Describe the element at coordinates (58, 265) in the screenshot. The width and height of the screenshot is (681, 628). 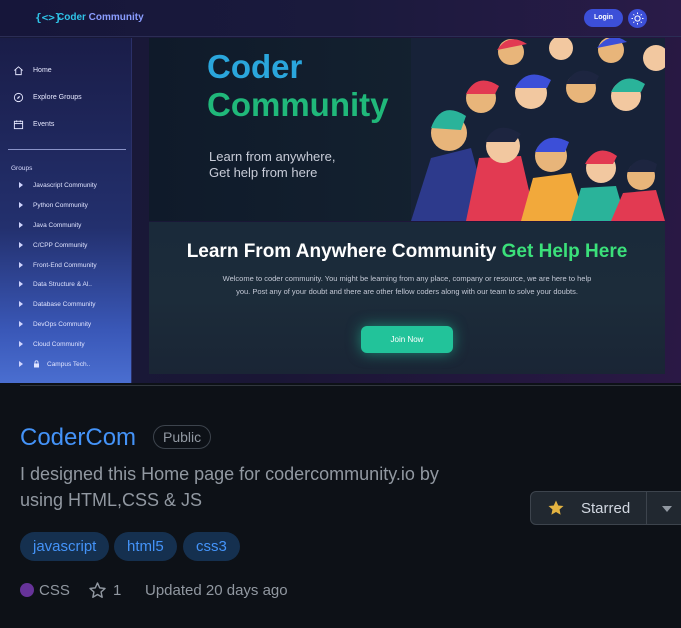
I see `preview-group-item: Front-End Community` at that location.